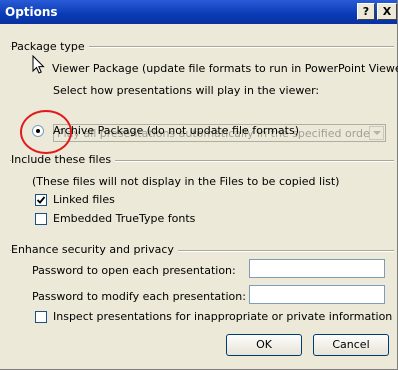 The image size is (398, 370). What do you see at coordinates (317, 268) in the screenshot?
I see `password-open-input` at bounding box center [317, 268].